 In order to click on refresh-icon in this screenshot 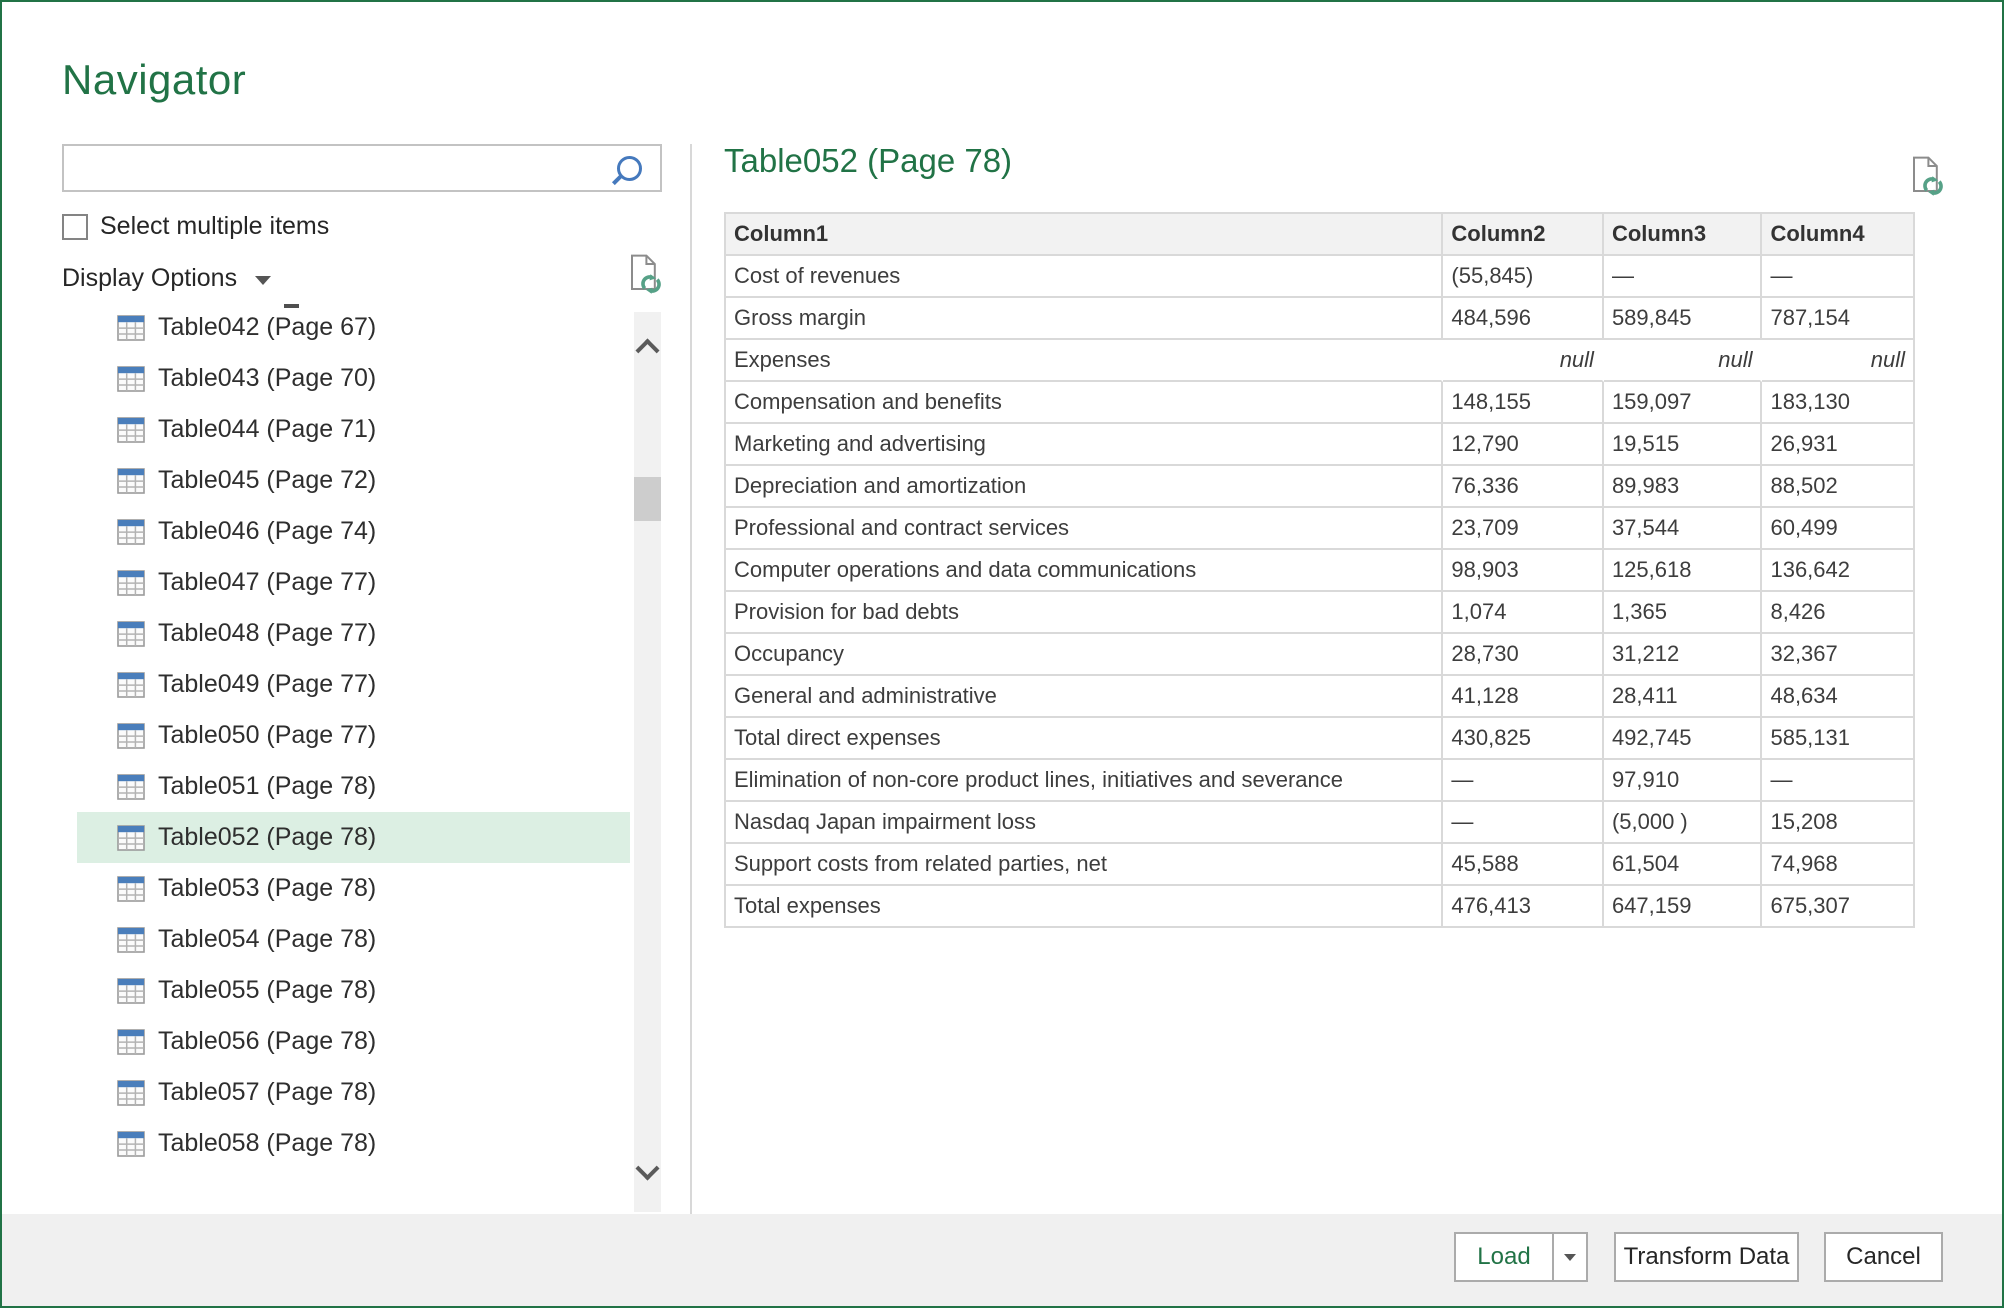, I will do `click(644, 277)`.